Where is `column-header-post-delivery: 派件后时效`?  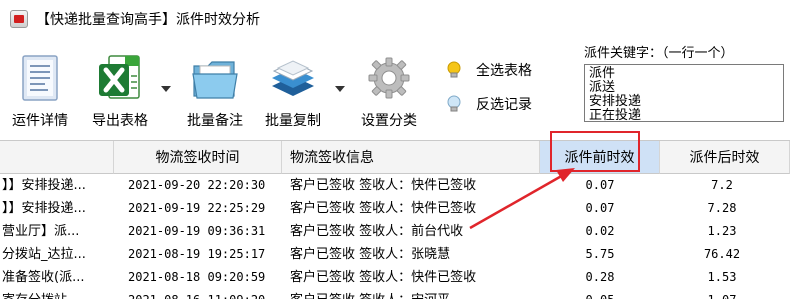 column-header-post-delivery: 派件后时效 is located at coordinates (725, 157).